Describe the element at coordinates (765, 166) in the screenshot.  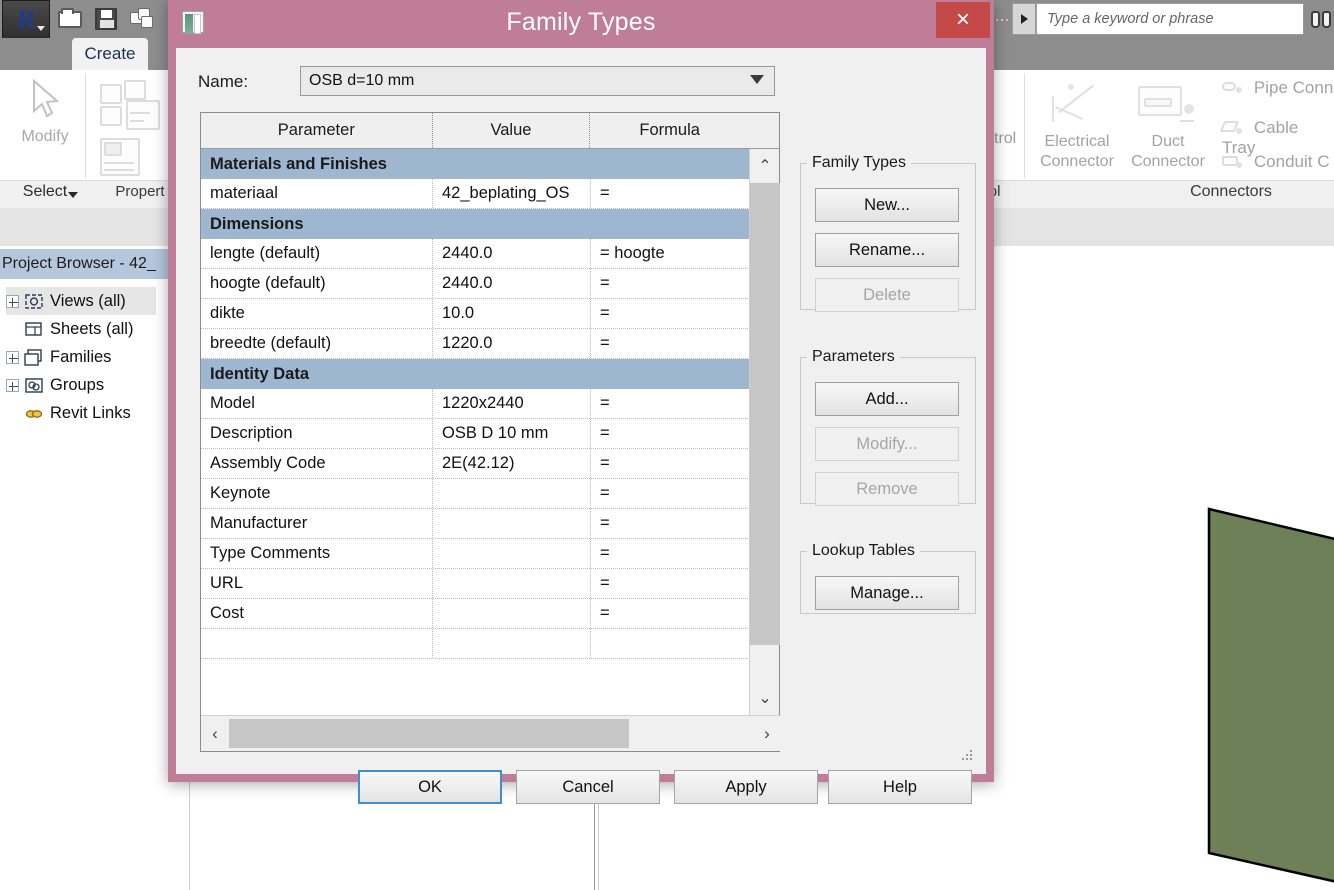
I see `scroll-up-icon: ⌃` at that location.